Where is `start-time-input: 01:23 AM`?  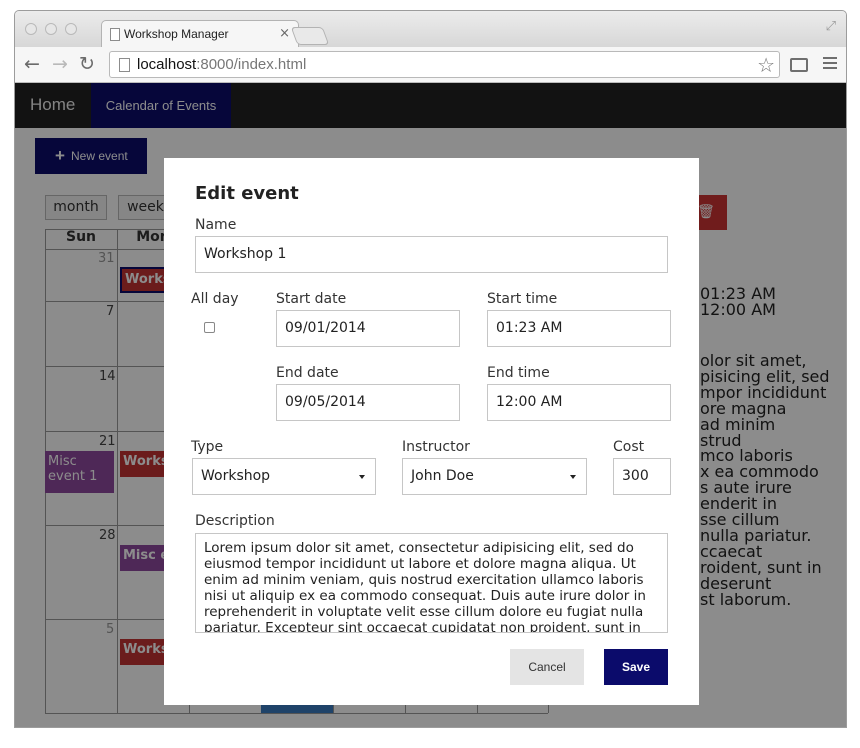
start-time-input: 01:23 AM is located at coordinates (579, 328).